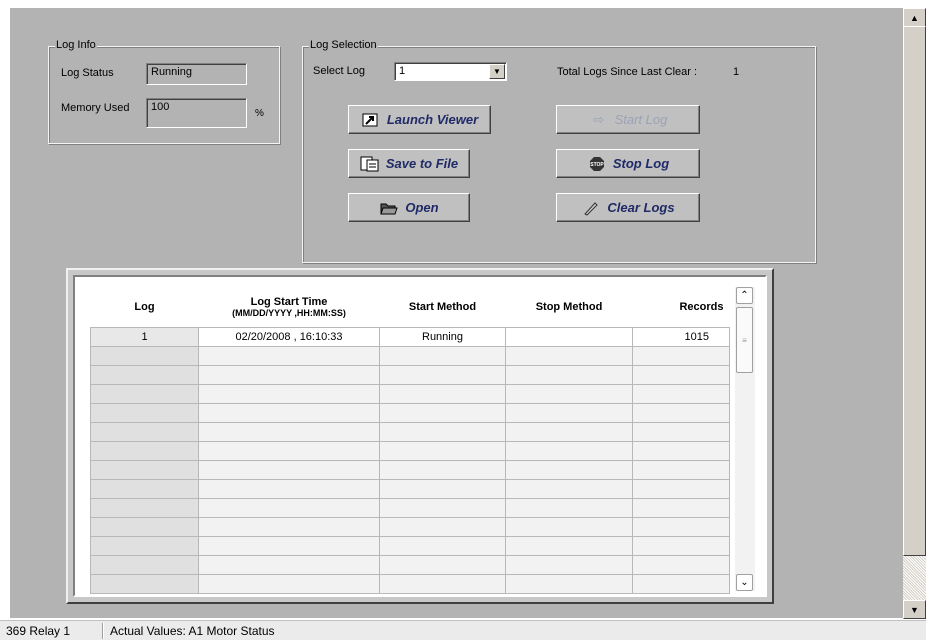 Image resolution: width=926 pixels, height=640 pixels. I want to click on window-scroll-track, so click(914, 578).